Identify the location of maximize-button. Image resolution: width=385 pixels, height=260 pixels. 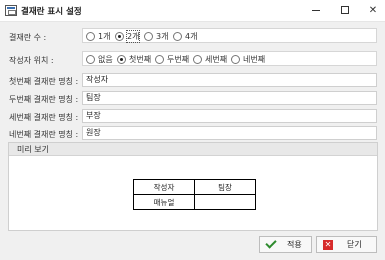
(345, 10).